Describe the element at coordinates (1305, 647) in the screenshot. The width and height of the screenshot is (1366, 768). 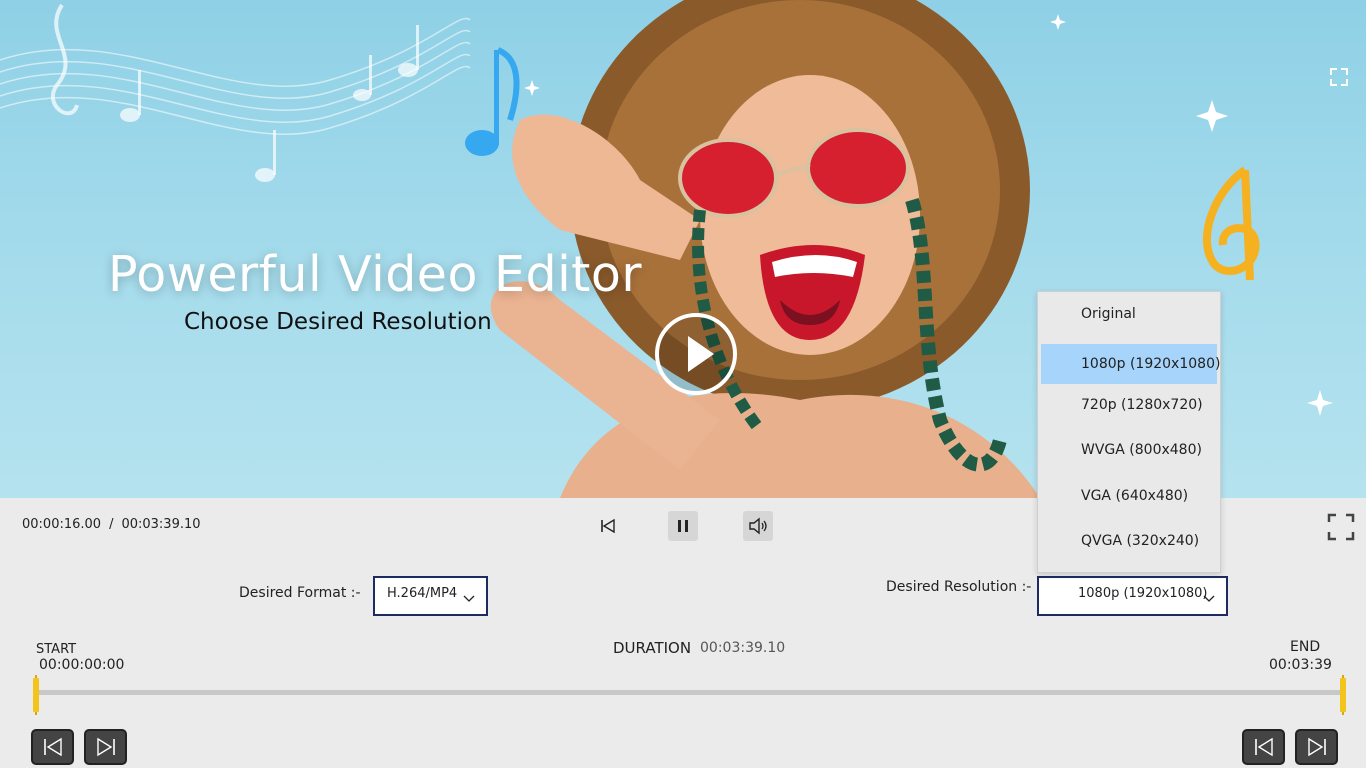
I see `end-label: END` at that location.